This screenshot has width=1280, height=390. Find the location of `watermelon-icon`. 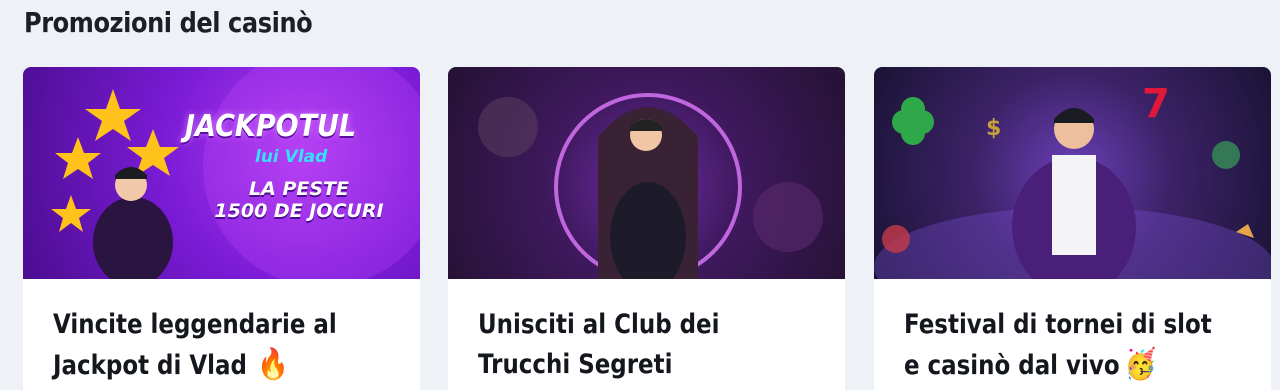

watermelon-icon is located at coordinates (896, 239).